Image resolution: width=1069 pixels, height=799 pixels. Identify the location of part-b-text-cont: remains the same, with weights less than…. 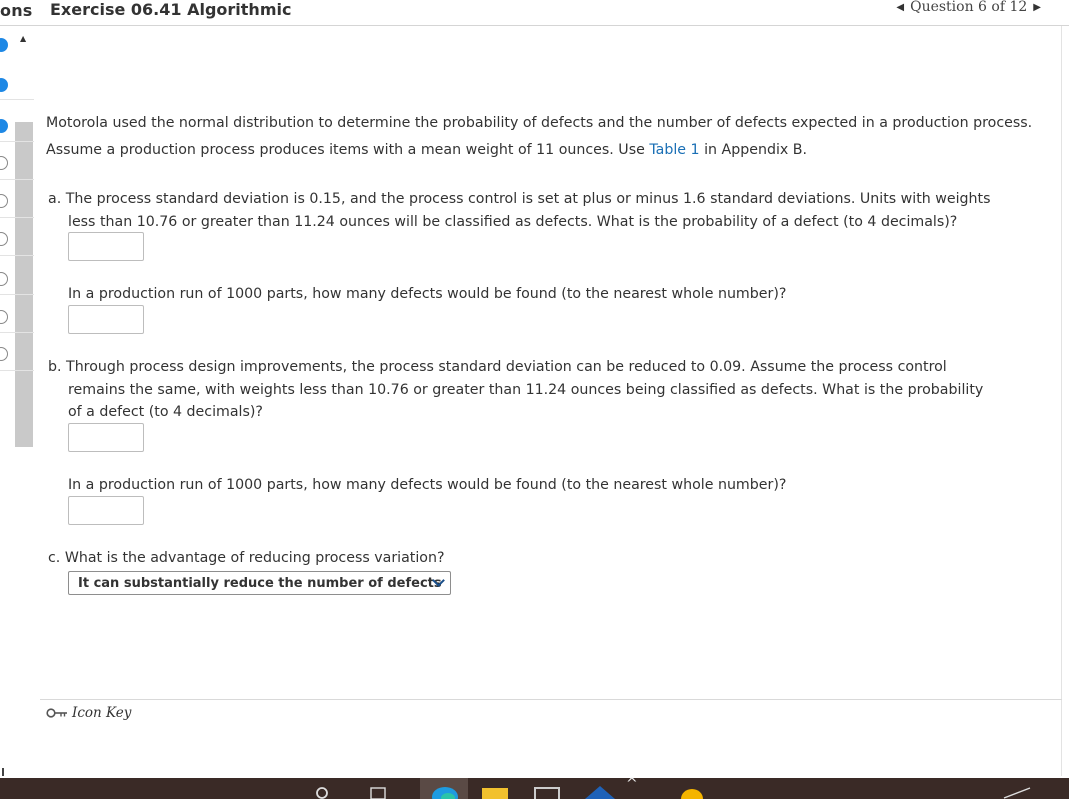
(526, 389).